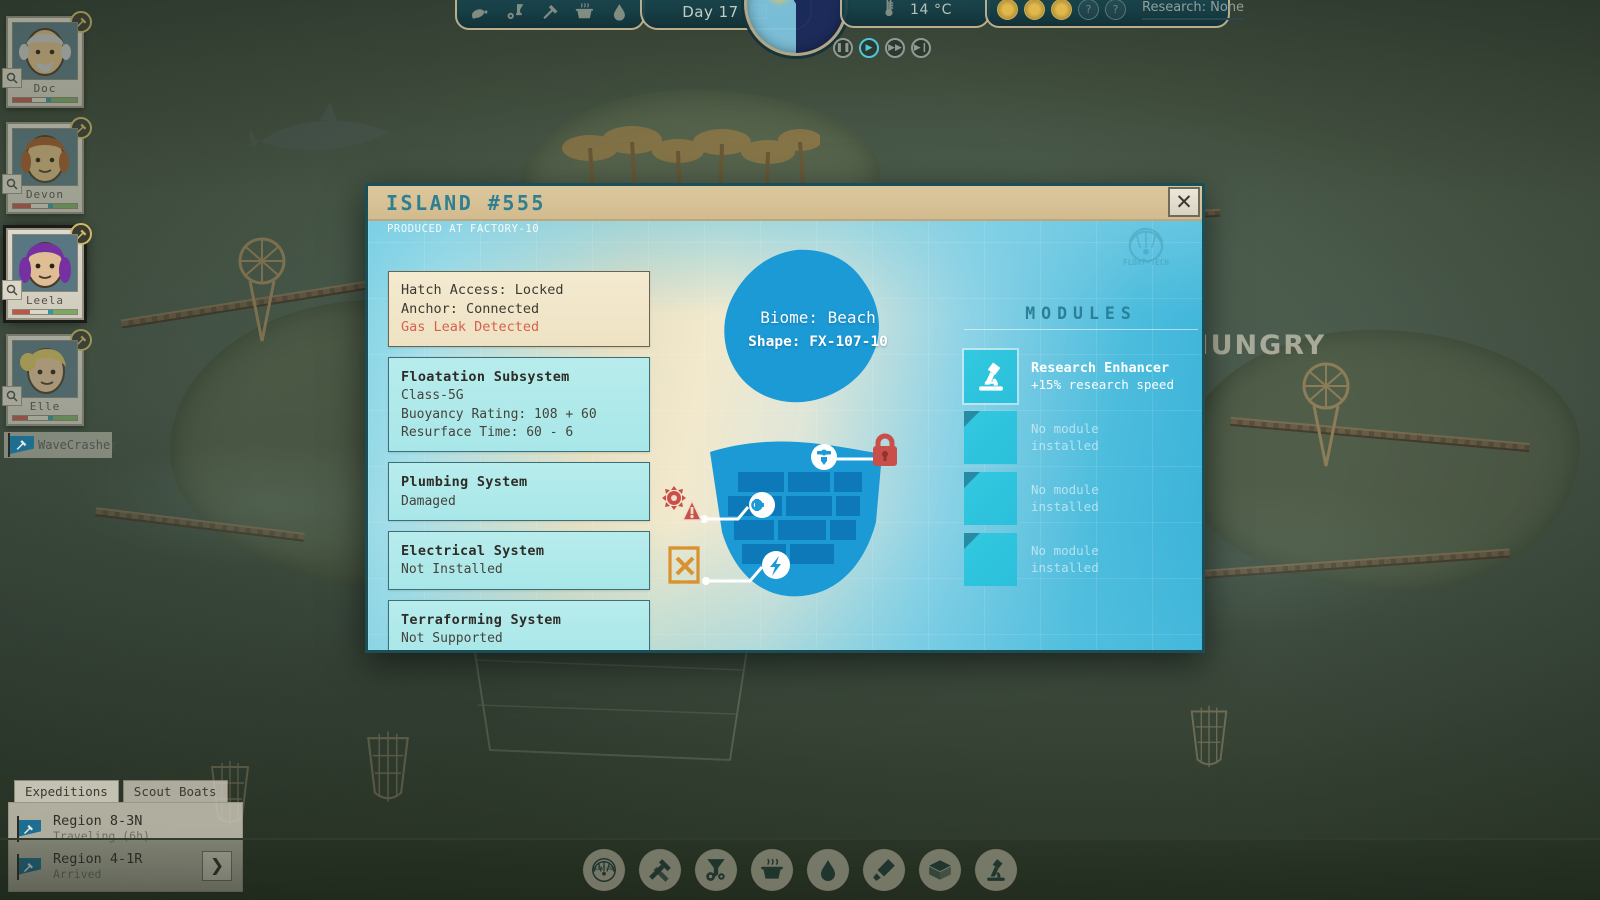 The height and width of the screenshot is (900, 1600). Describe the element at coordinates (869, 48) in the screenshot. I see `play-button: ▶` at that location.